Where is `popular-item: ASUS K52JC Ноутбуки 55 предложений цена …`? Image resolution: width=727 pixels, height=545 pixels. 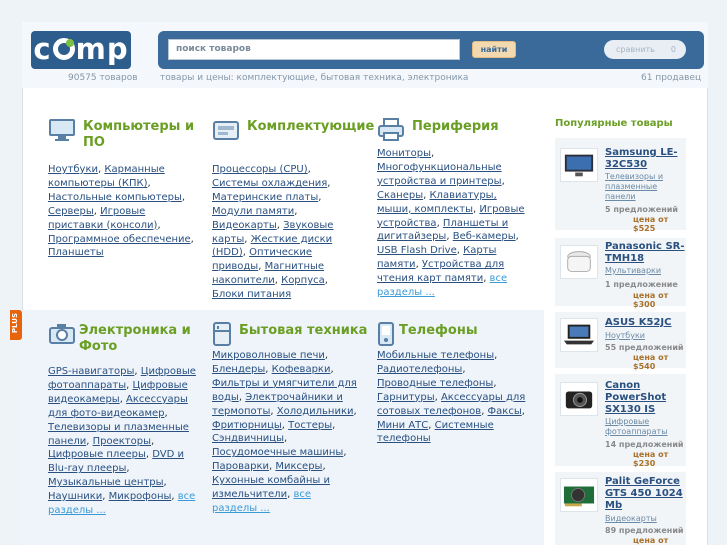 popular-item: ASUS K52JC Ноутбуки 55 предложений цена … is located at coordinates (620, 341).